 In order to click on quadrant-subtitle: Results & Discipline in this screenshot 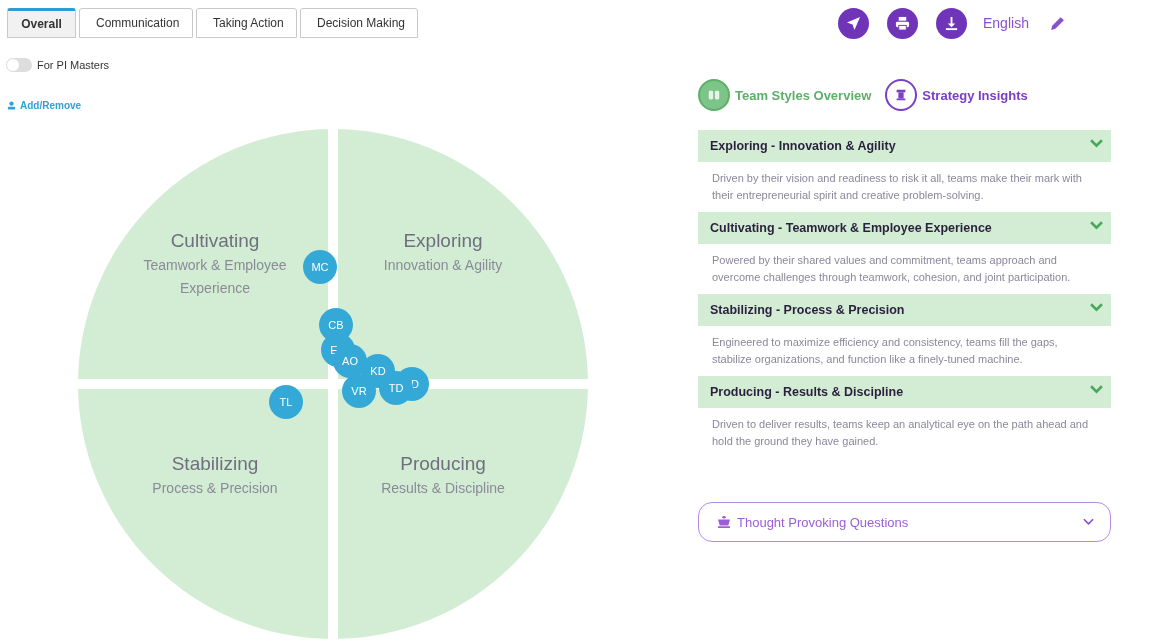, I will do `click(443, 488)`.